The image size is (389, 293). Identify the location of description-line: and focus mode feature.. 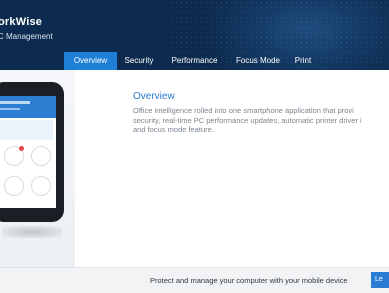
(173, 130).